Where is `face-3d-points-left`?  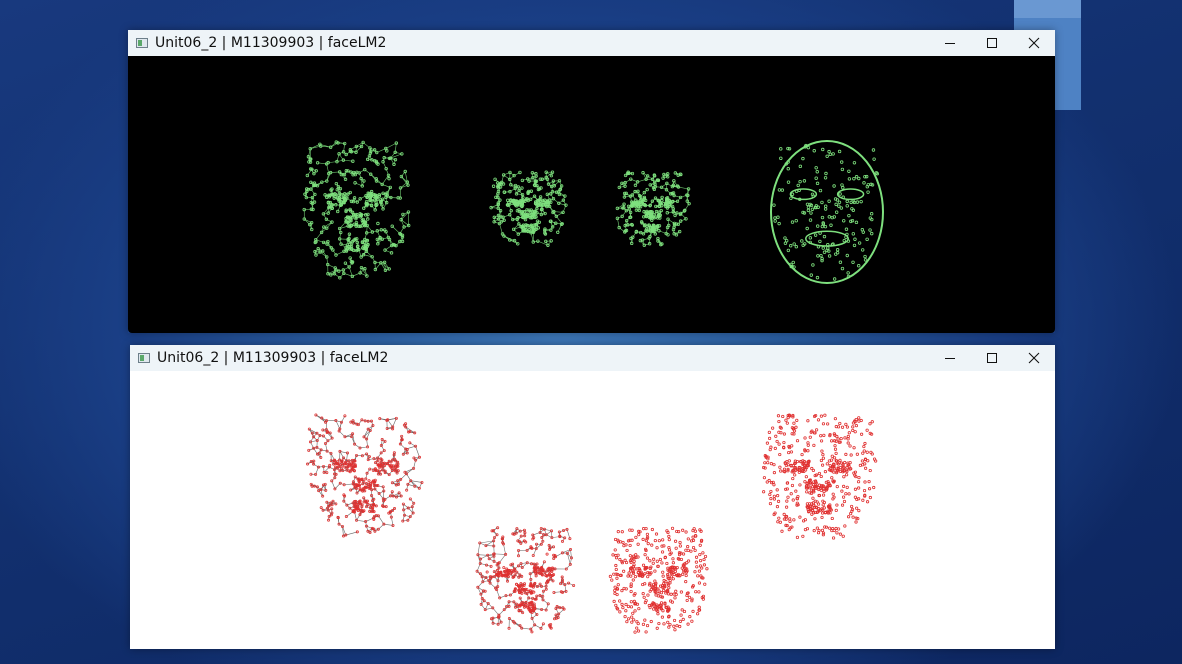 face-3d-points-left is located at coordinates (658, 580).